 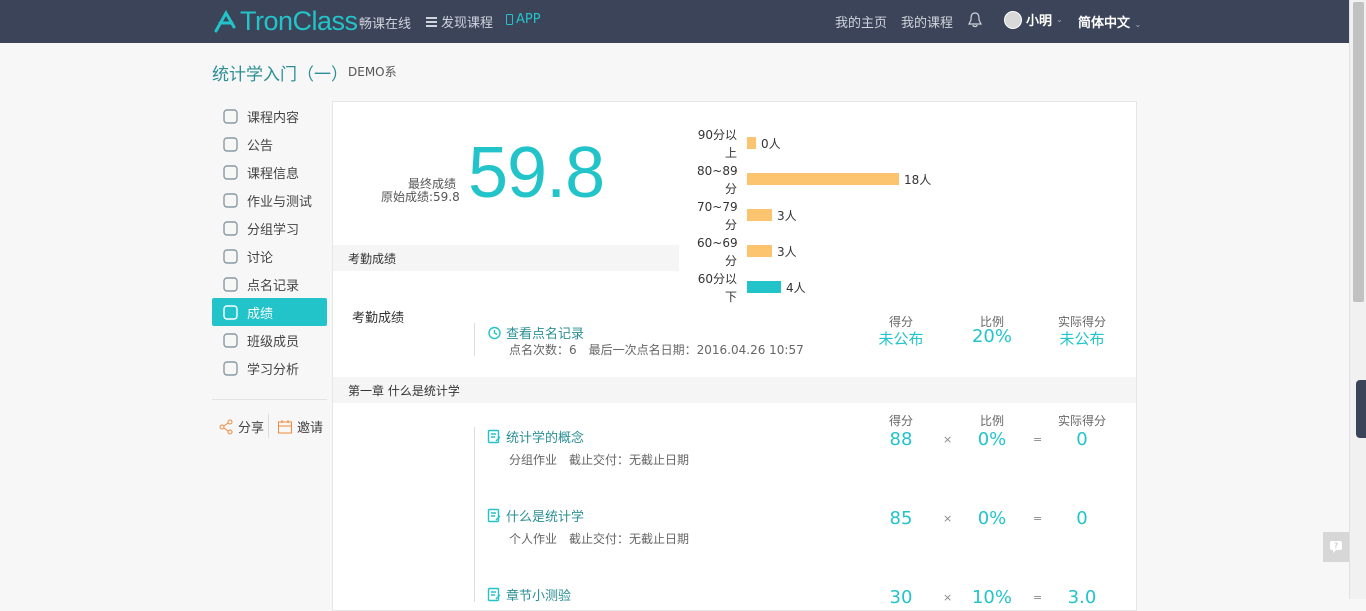 What do you see at coordinates (230, 172) in the screenshot?
I see `course-info-icon` at bounding box center [230, 172].